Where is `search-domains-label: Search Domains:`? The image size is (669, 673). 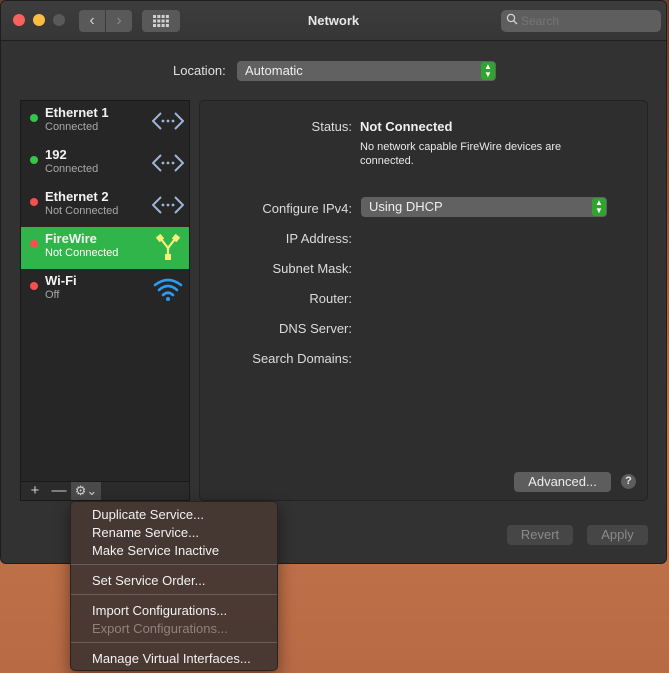 search-domains-label: Search Domains: is located at coordinates (302, 358).